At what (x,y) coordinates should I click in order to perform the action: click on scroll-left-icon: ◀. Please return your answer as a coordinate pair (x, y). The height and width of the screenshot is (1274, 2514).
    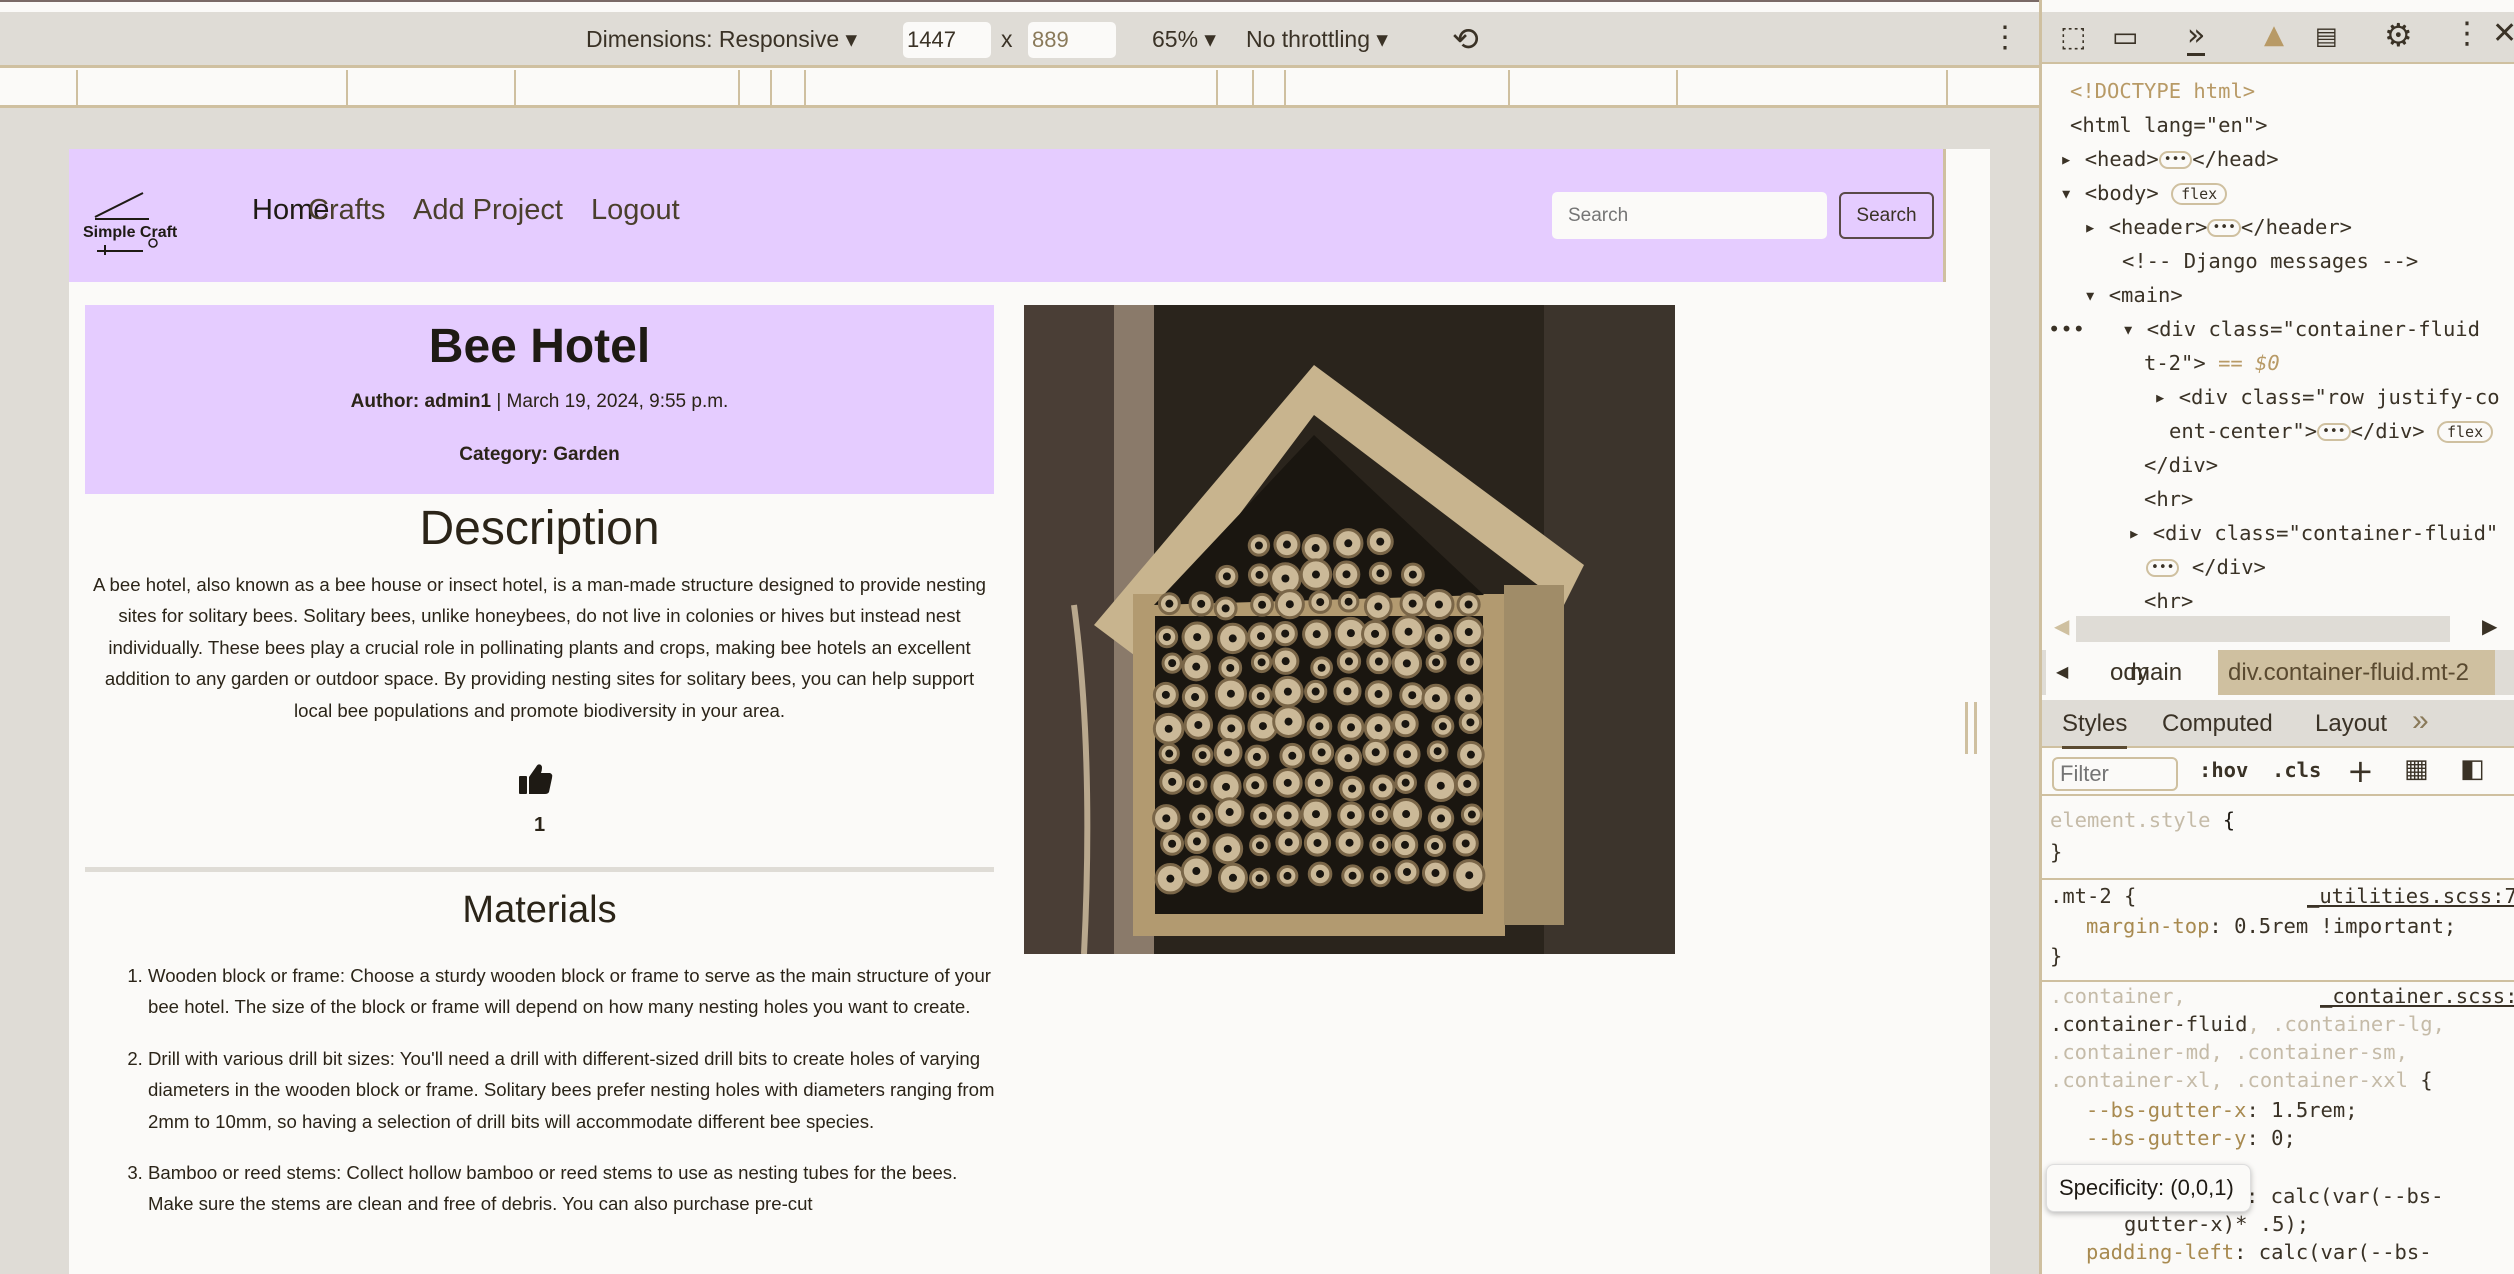
    Looking at the image, I should click on (2061, 626).